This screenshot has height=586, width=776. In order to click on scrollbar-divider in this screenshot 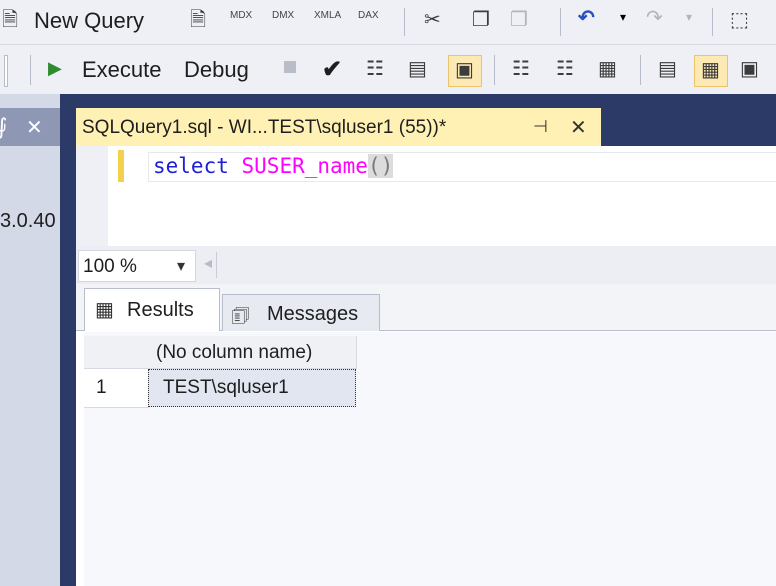, I will do `click(216, 265)`.